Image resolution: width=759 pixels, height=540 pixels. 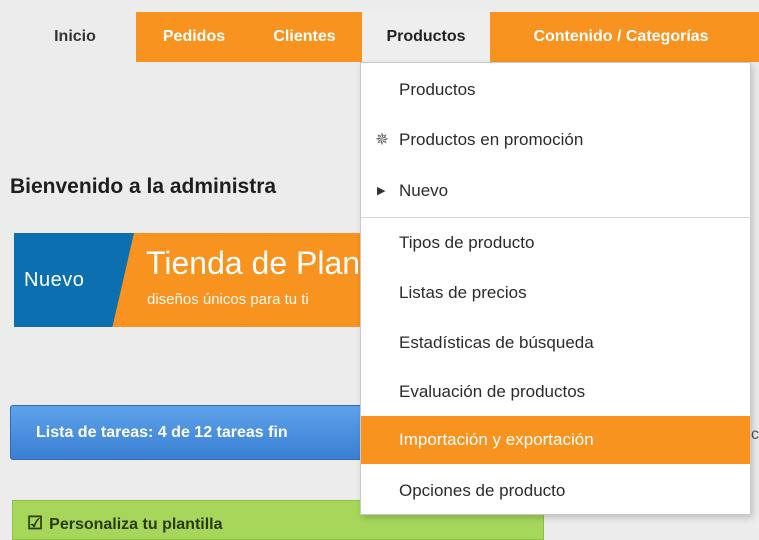 What do you see at coordinates (136, 524) in the screenshot?
I see `template-panel-label: Personaliza tu plantilla` at bounding box center [136, 524].